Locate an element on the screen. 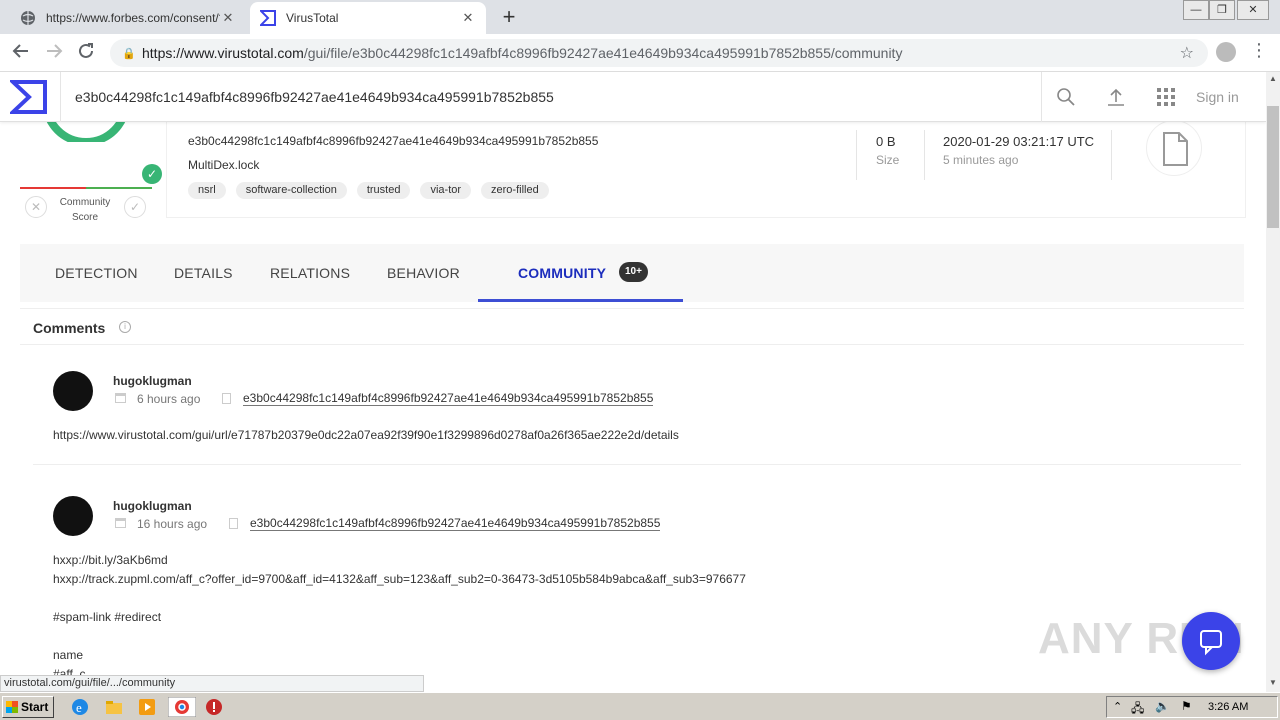 The height and width of the screenshot is (720, 1280). tab-title: https://www.forbes.com/consent/?t is located at coordinates (133, 18).